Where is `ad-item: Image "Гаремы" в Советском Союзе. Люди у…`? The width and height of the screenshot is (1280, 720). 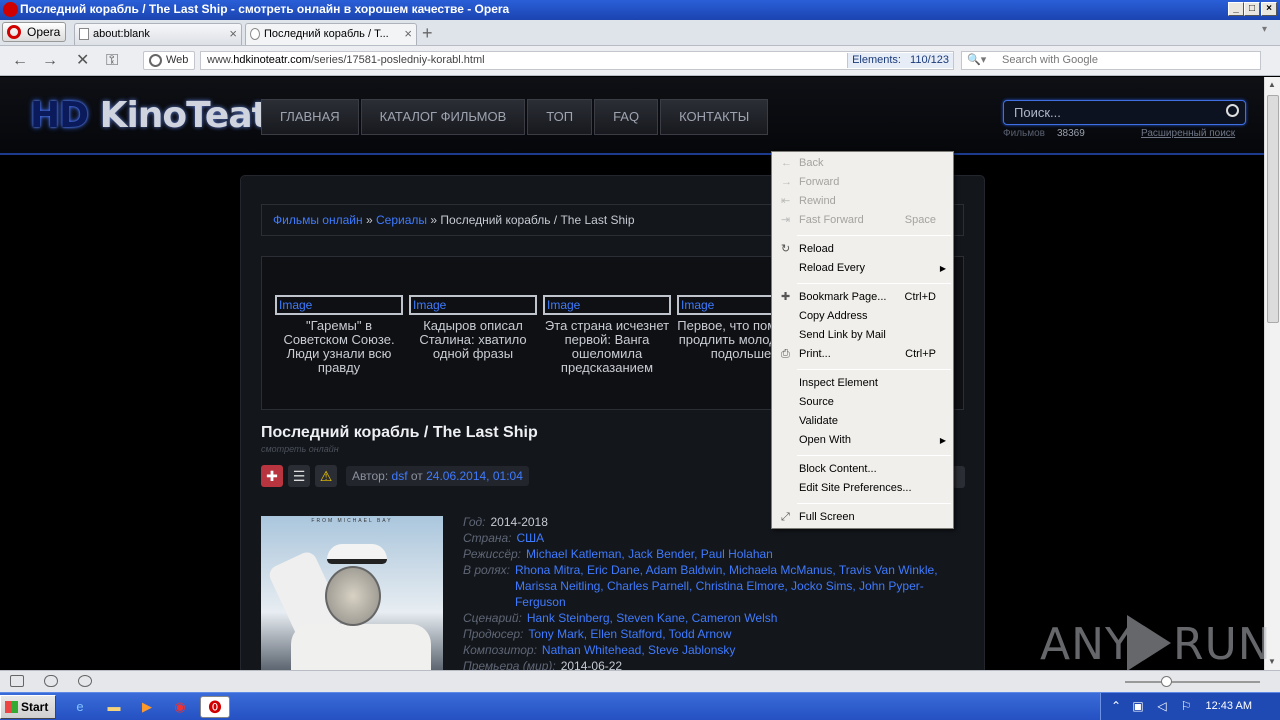
ad-item: Image "Гаремы" в Советском Союзе. Люди у… is located at coordinates (339, 335).